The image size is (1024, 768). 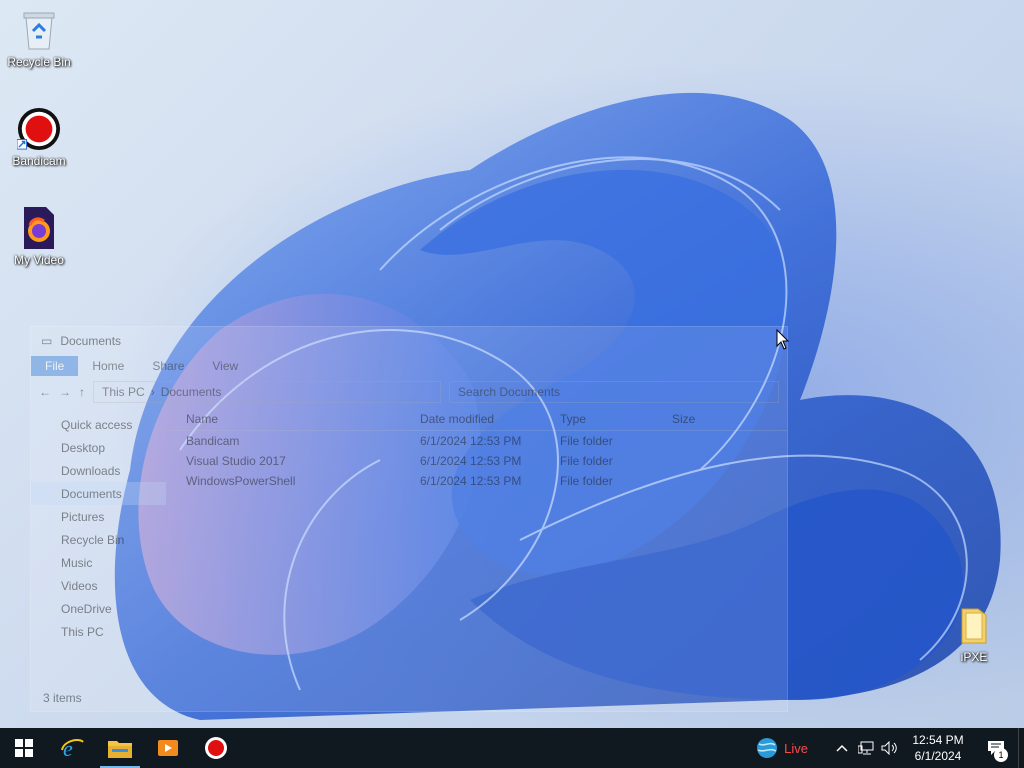 What do you see at coordinates (98, 631) in the screenshot?
I see `nav-item-this-pc: This PC` at bounding box center [98, 631].